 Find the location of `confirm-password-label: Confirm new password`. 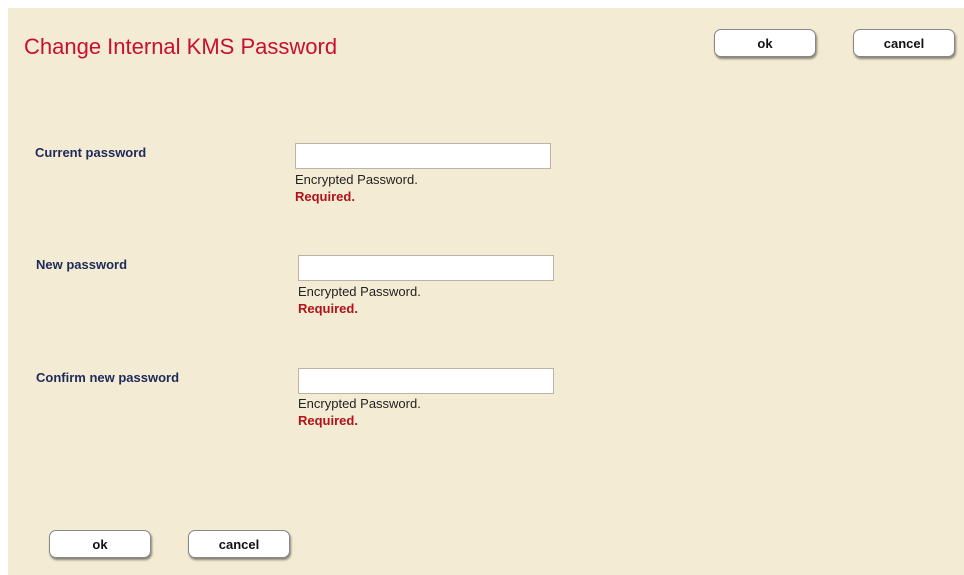

confirm-password-label: Confirm new password is located at coordinates (108, 377).